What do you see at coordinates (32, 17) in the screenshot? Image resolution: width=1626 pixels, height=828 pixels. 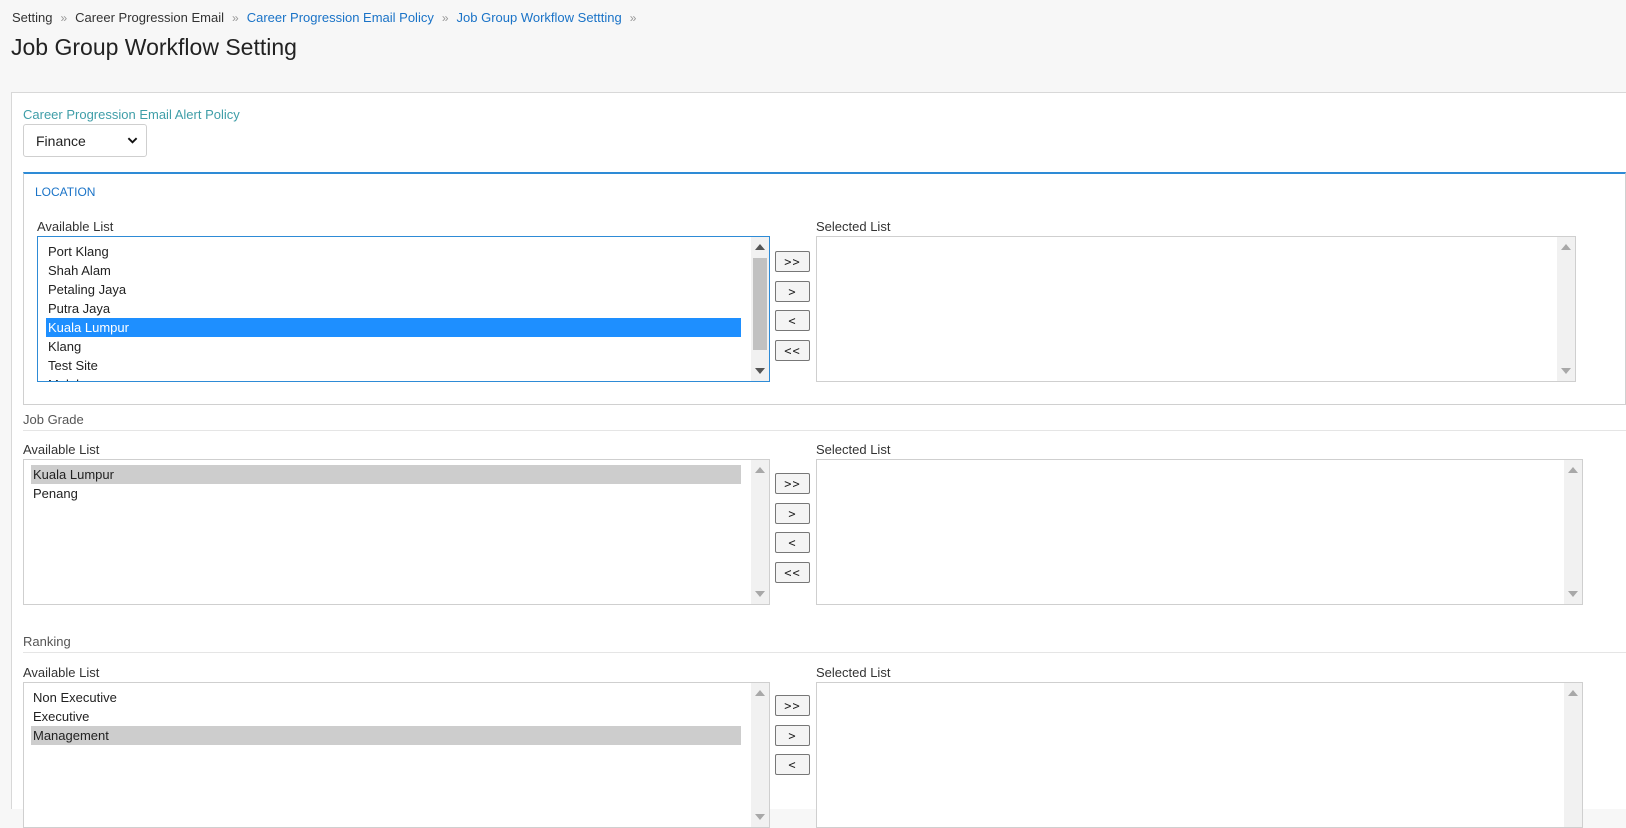 I see `breadcrumb-setting: Setting` at bounding box center [32, 17].